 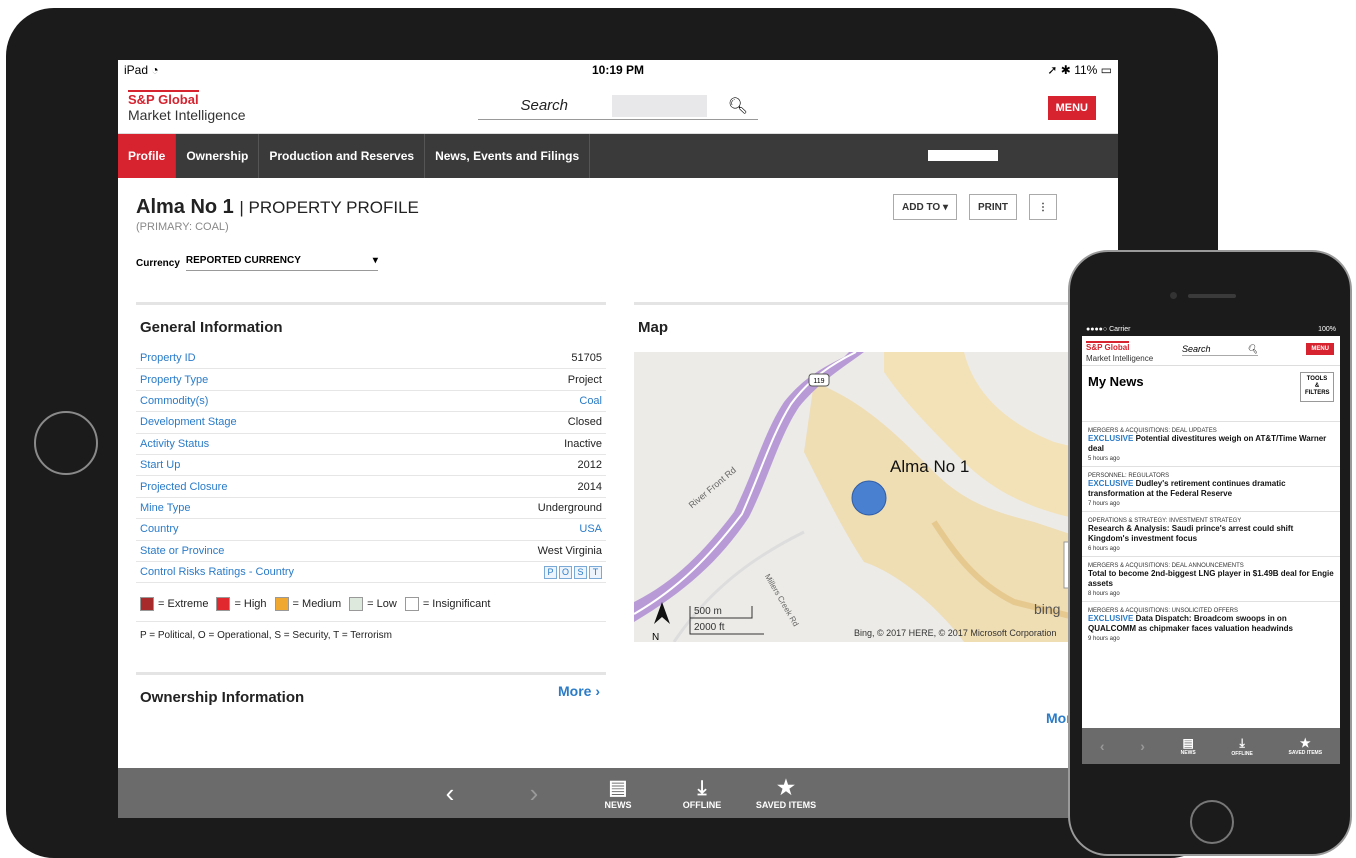 I want to click on general-information-title: General Information, so click(x=211, y=327).